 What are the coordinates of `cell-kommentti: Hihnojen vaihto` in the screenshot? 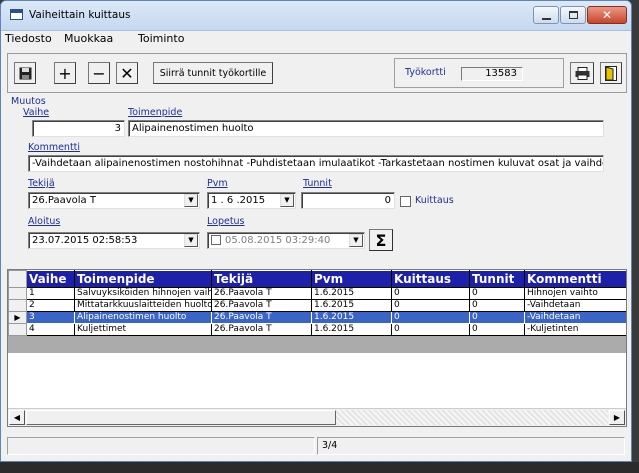 It's located at (575, 293).